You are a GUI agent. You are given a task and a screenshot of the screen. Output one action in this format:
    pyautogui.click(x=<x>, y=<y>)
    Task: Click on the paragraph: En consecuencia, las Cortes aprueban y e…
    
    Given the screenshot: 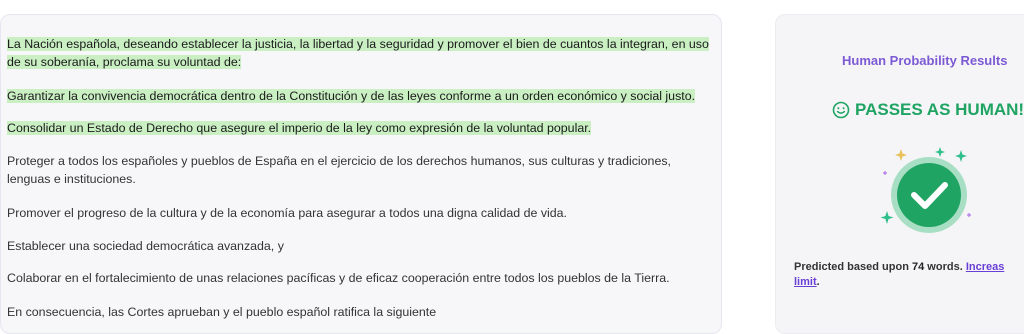 What is the action you would take?
    pyautogui.click(x=359, y=312)
    